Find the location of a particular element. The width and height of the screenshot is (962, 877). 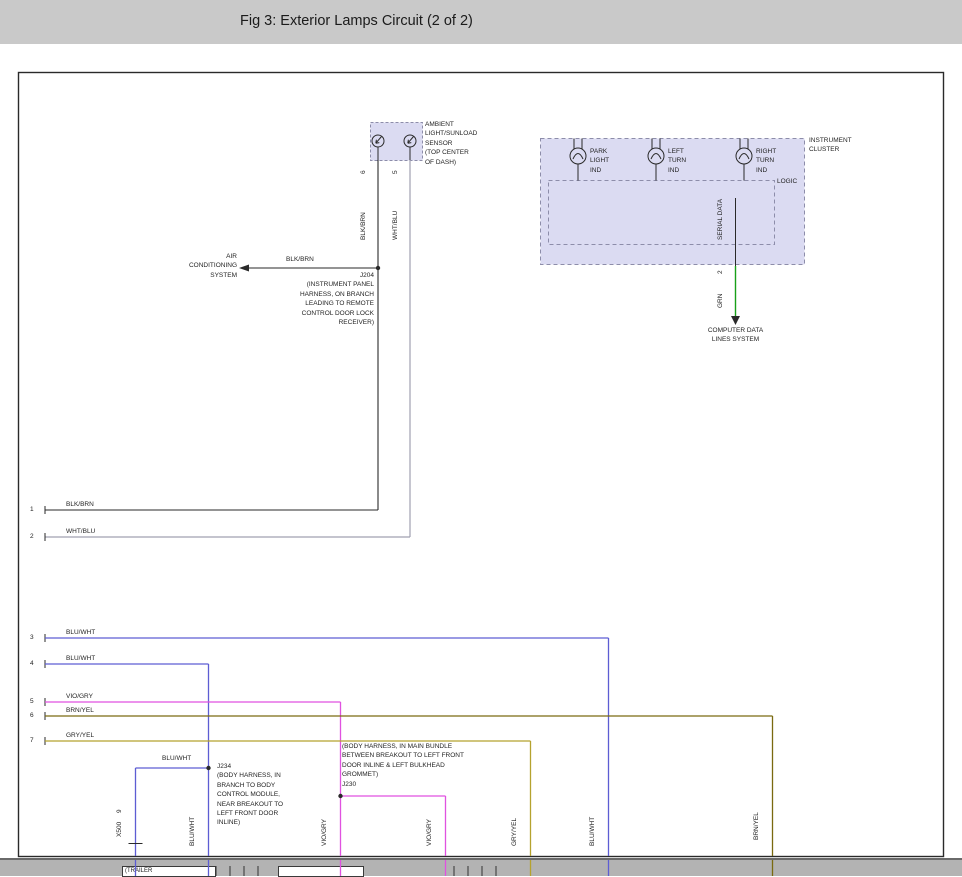

pin-number: 7 is located at coordinates (32, 740).